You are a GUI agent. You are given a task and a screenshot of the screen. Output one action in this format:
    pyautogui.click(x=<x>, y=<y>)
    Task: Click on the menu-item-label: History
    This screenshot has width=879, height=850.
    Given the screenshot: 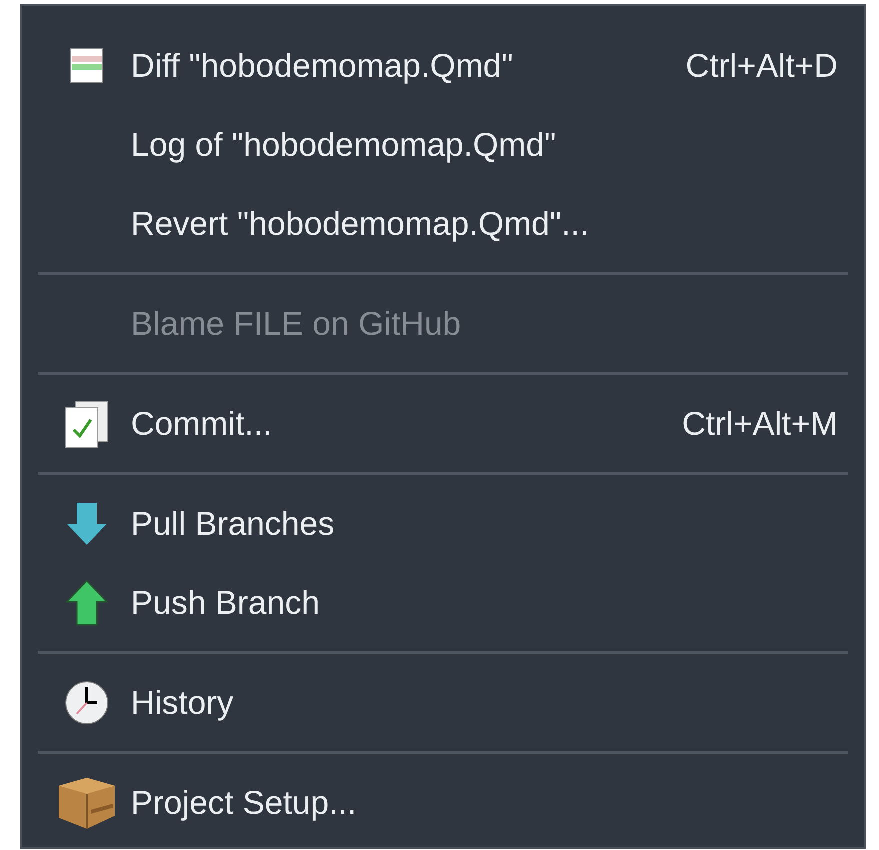 What is the action you would take?
    pyautogui.click(x=182, y=702)
    